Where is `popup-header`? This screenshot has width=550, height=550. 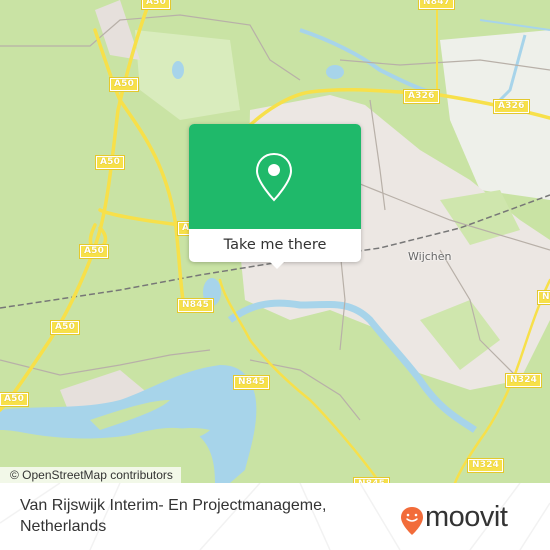 popup-header is located at coordinates (275, 176).